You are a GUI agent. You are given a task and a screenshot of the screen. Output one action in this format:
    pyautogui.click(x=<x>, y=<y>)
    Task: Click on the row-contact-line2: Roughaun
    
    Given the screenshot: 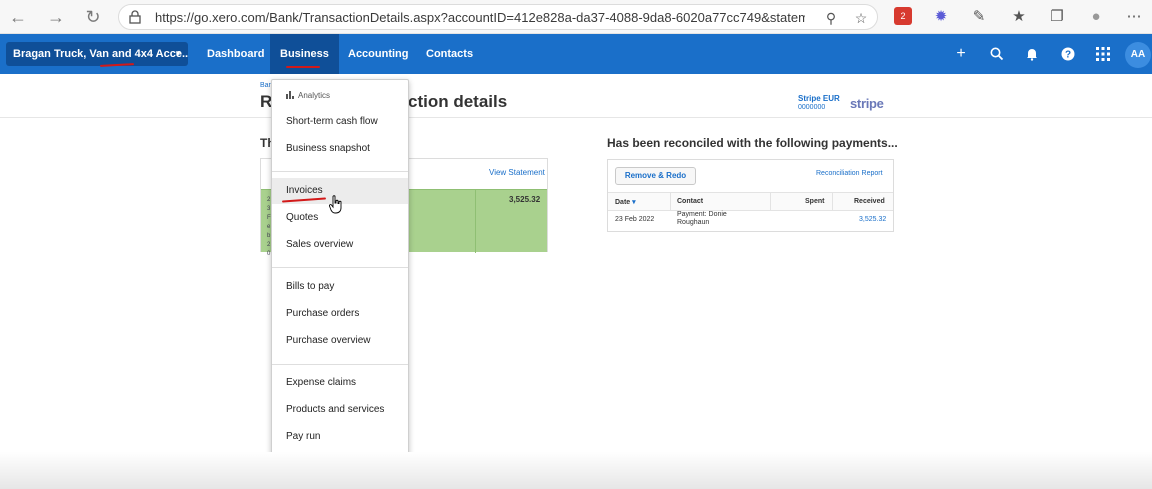 What is the action you would take?
    pyautogui.click(x=693, y=222)
    